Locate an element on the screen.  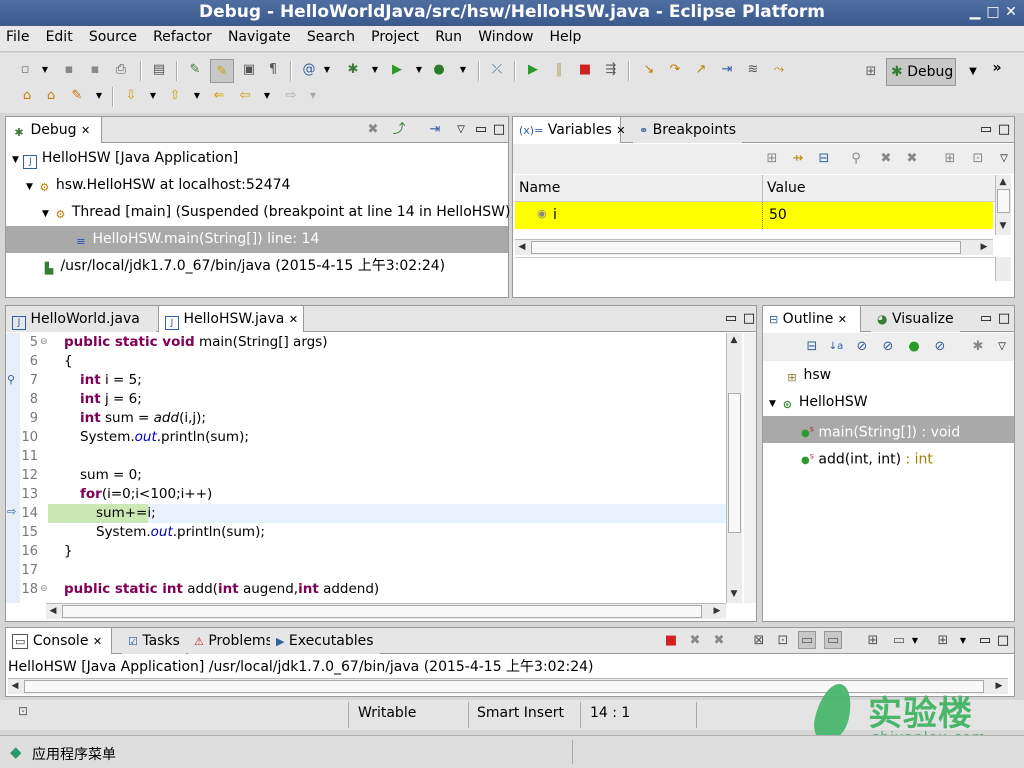
pin-icon: ⊡ is located at coordinates (978, 159).